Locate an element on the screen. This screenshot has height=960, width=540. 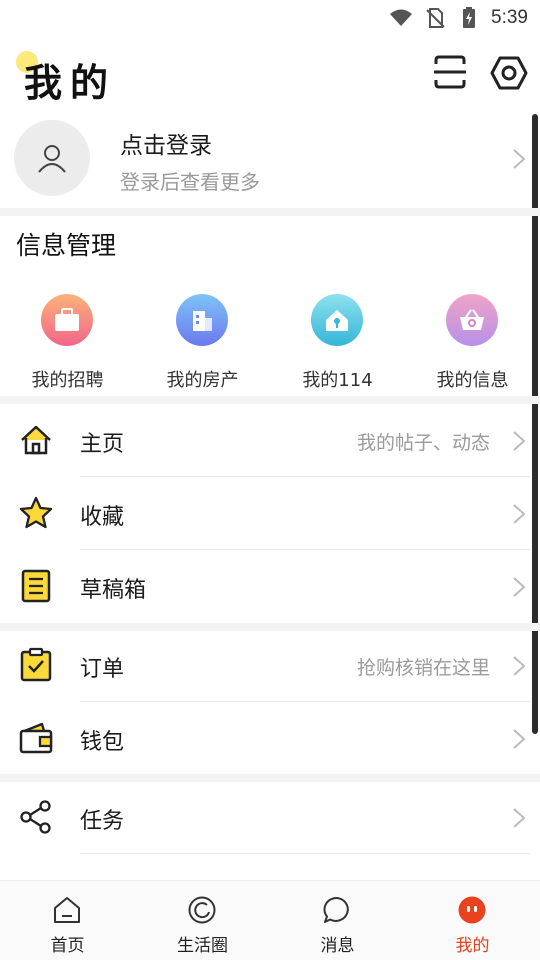
share-icon is located at coordinates (35, 817).